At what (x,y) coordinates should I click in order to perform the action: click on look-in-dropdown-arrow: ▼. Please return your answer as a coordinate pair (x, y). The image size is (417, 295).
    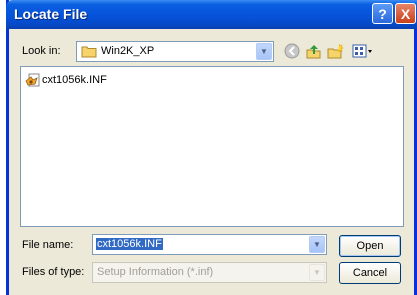
    Looking at the image, I should click on (264, 51).